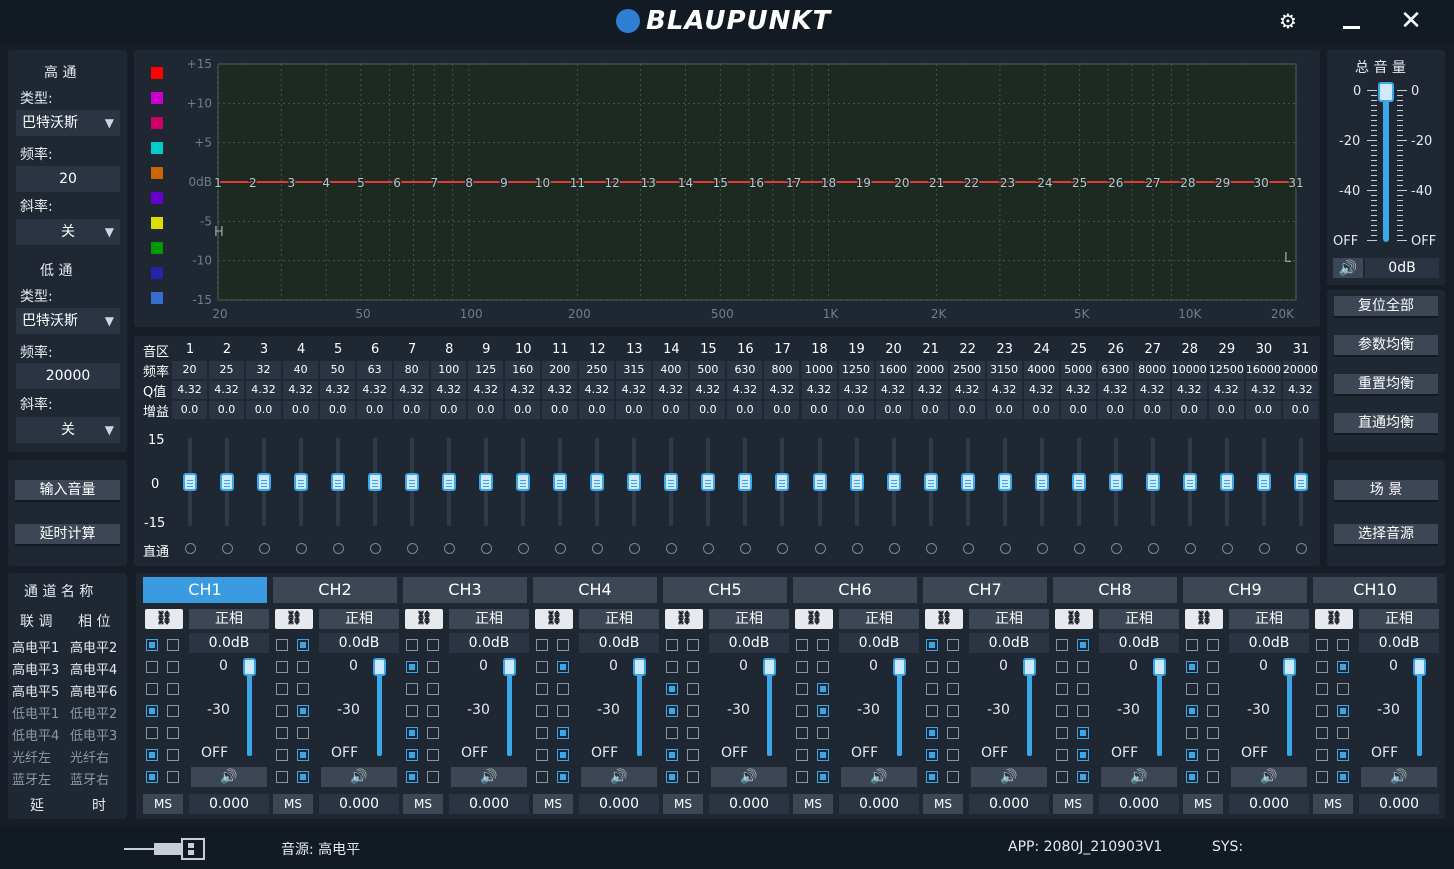  Describe the element at coordinates (1153, 548) in the screenshot. I see `band-bypass-radio` at that location.